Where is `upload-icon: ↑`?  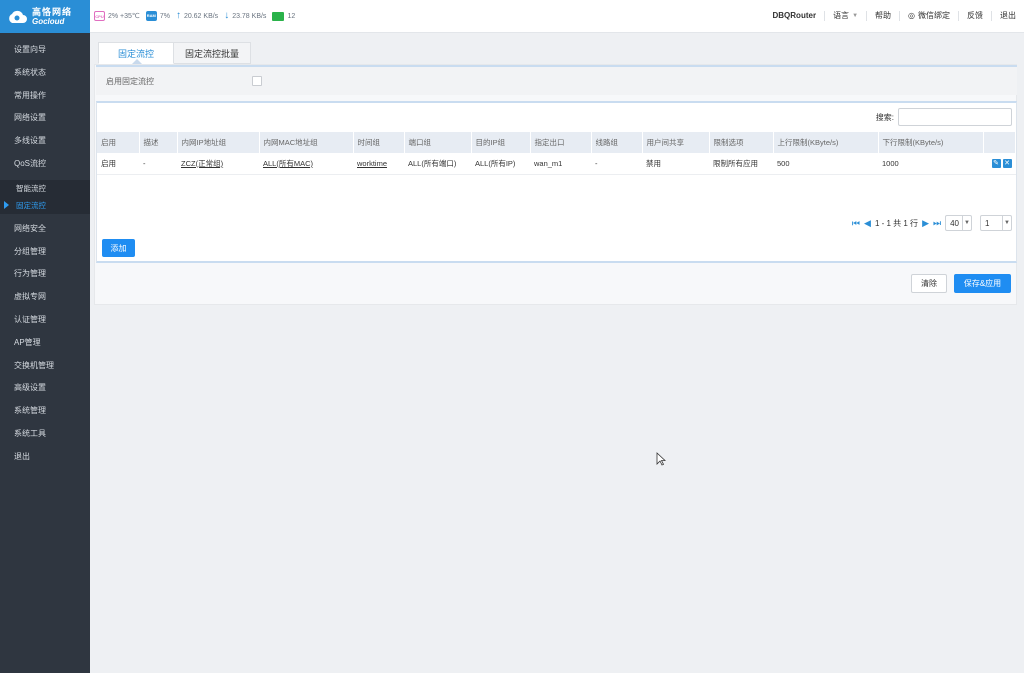 upload-icon: ↑ is located at coordinates (178, 15).